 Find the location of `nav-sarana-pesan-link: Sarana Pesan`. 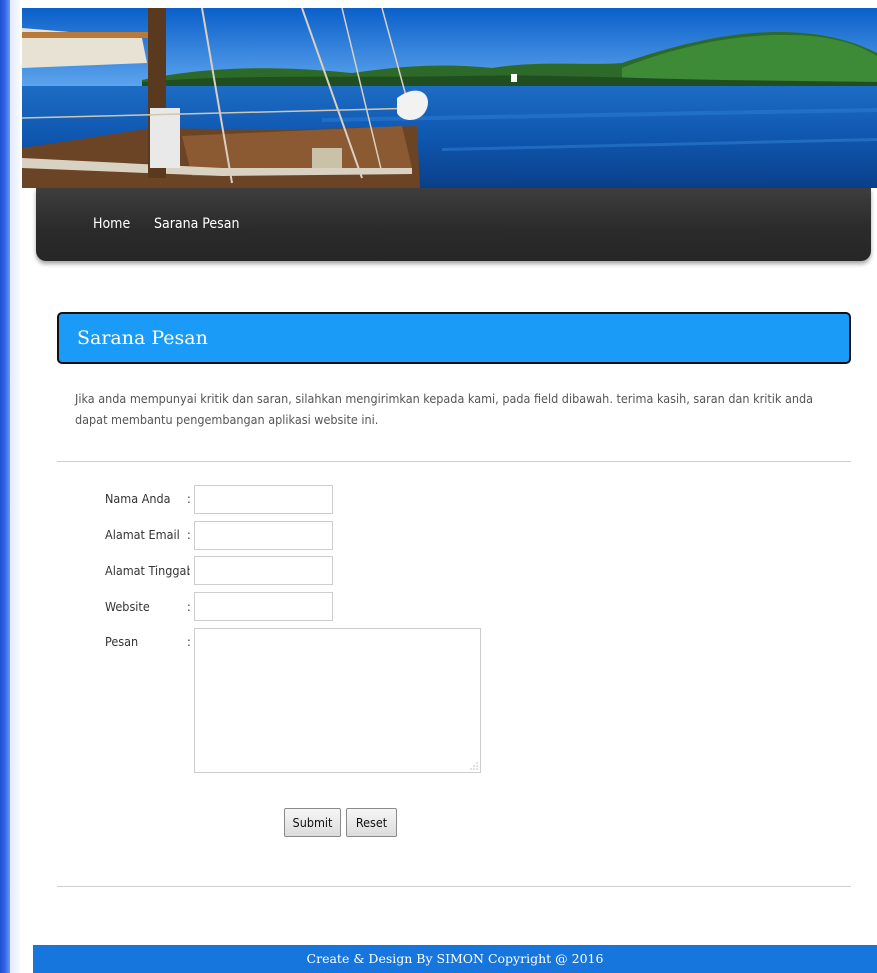

nav-sarana-pesan-link: Sarana Pesan is located at coordinates (196, 224).